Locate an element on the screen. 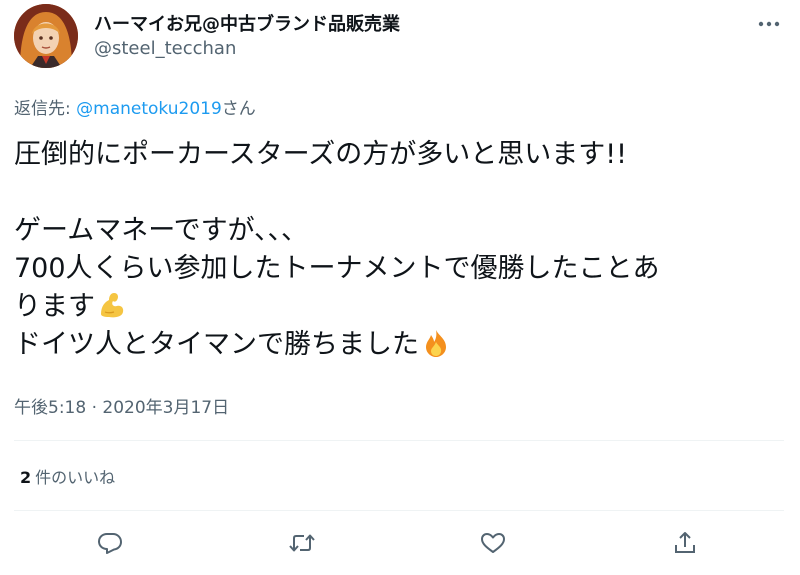 This screenshot has height=575, width=800. tweet-line-text: ドイツ人とタイマンで勝ちました is located at coordinates (216, 344).